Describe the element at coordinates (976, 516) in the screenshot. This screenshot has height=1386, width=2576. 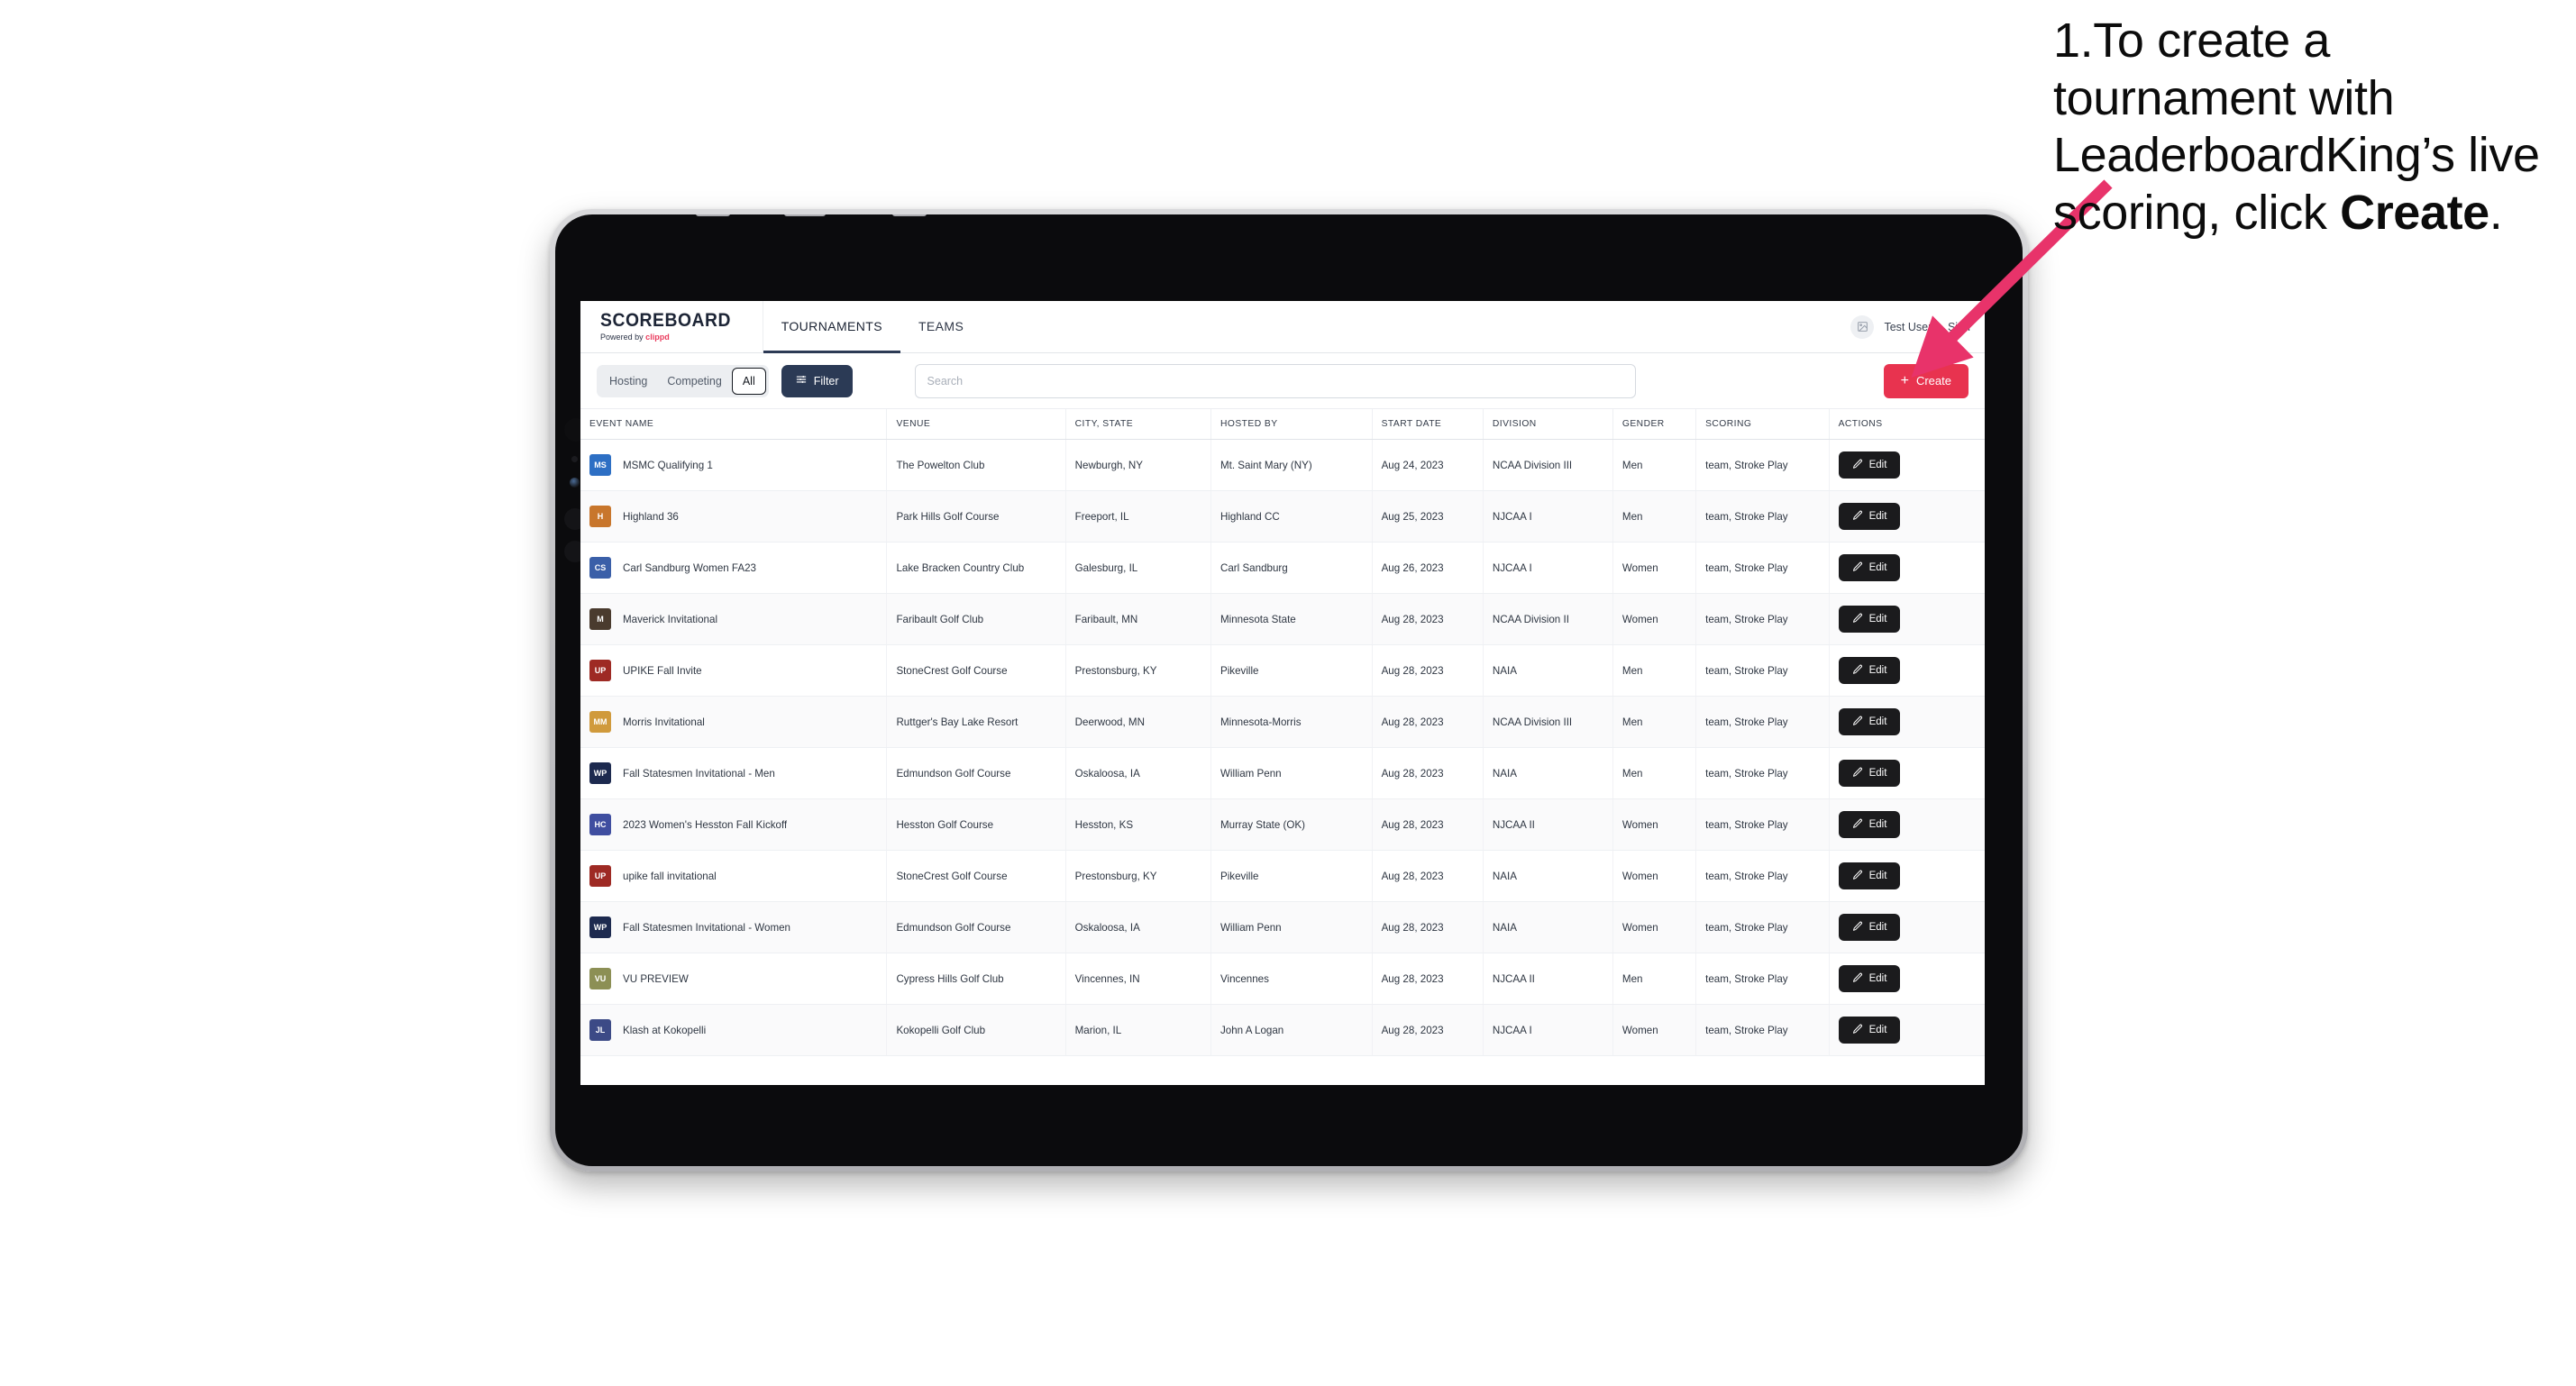
I see `cell-venue: Park Hills Golf Course` at that location.